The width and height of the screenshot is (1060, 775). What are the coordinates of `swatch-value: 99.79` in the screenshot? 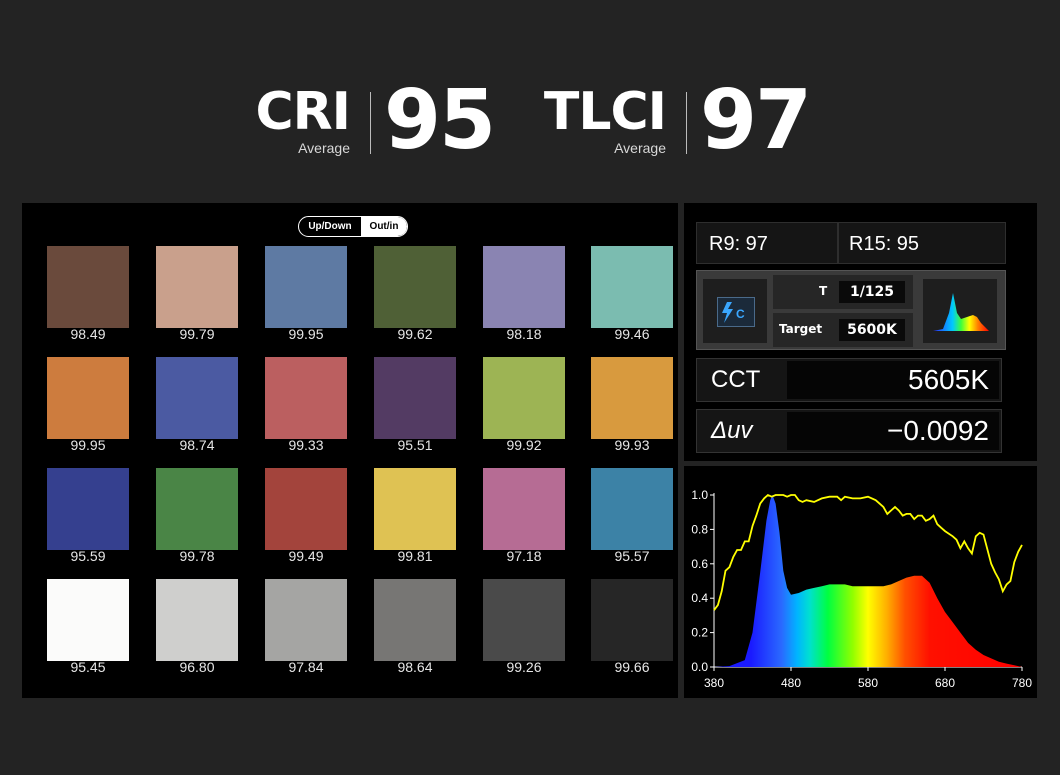 It's located at (197, 334).